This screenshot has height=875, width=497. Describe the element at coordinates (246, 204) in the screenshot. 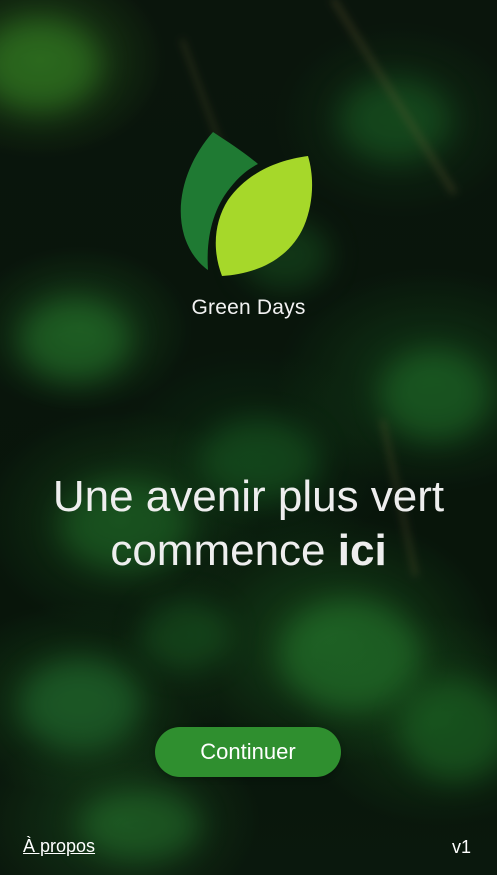

I see `leaf-logo-icon` at that location.